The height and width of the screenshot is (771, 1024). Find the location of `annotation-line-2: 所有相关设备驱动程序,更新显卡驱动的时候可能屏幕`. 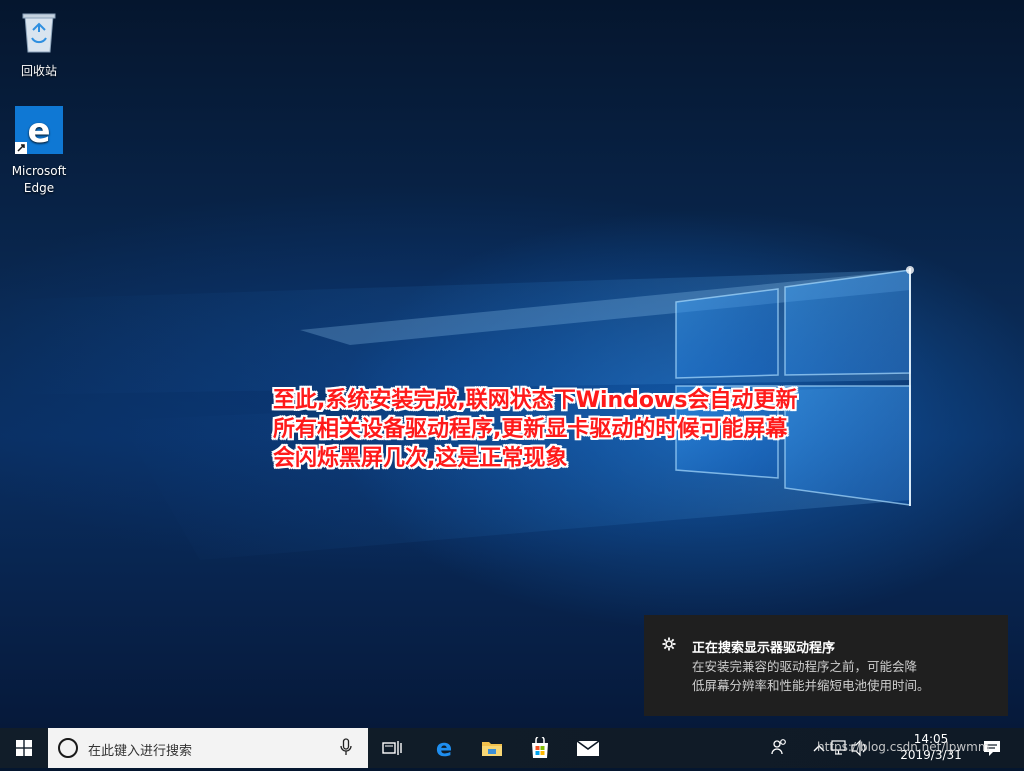

annotation-line-2: 所有相关设备驱动程序,更新显卡驱动的时候可能屏幕 is located at coordinates (530, 429).